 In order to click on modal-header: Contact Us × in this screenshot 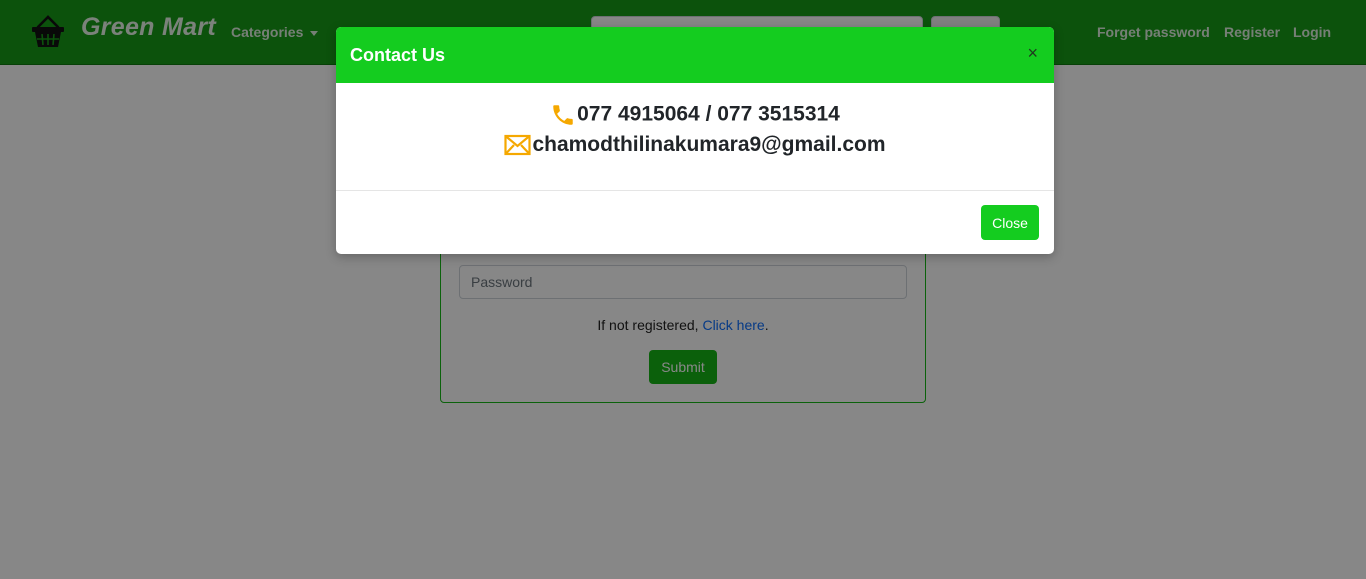, I will do `click(695, 55)`.